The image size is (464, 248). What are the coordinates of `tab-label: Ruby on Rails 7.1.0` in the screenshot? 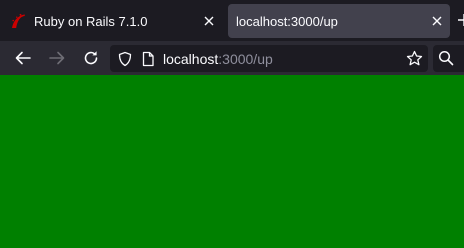 It's located at (91, 21).